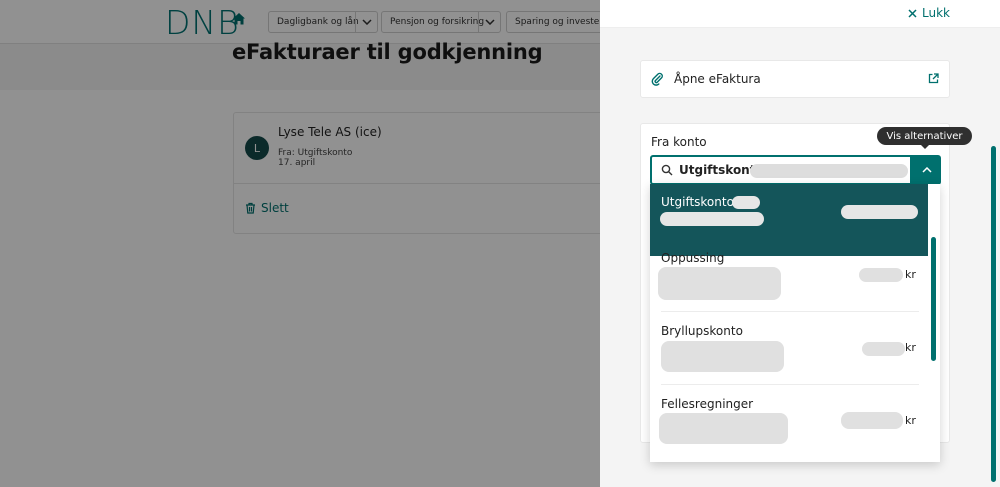 This screenshot has height=487, width=1000. I want to click on open-efaktura-button: Åpne eFaktura, so click(795, 79).